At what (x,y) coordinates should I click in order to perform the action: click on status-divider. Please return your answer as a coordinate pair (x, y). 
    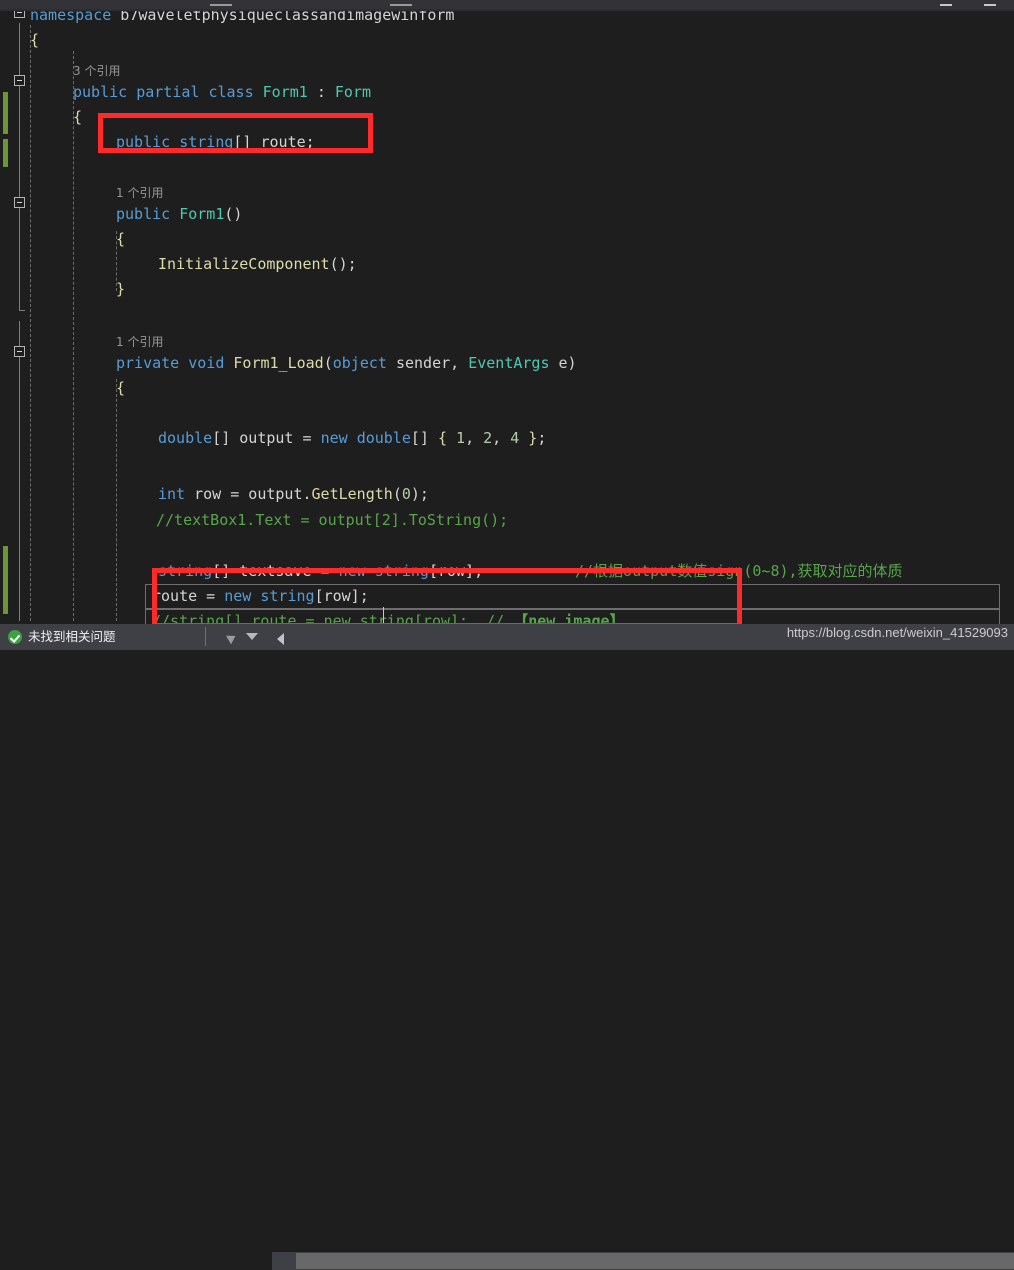
    Looking at the image, I should click on (205, 636).